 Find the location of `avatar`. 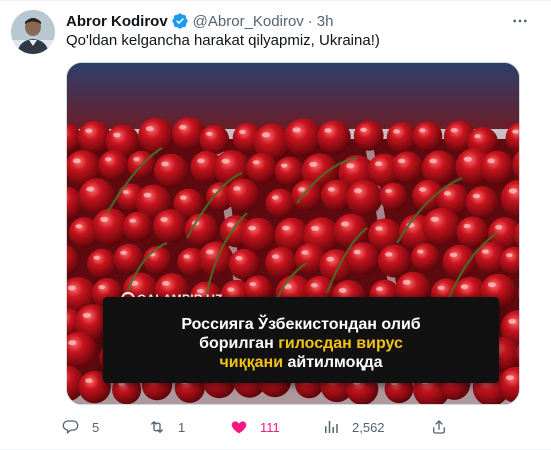

avatar is located at coordinates (33, 32).